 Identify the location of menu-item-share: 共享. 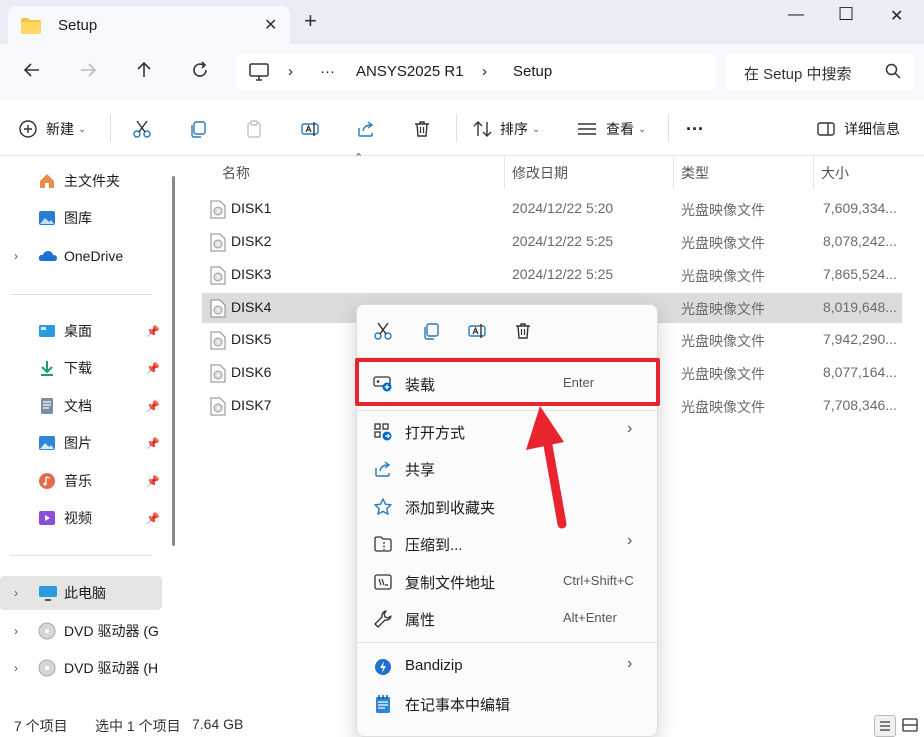
(507, 468).